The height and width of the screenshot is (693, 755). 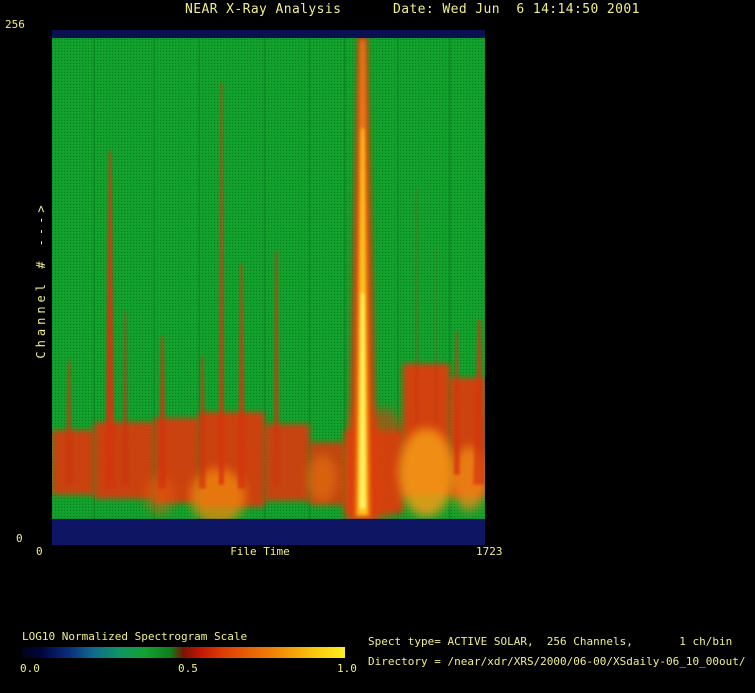 What do you see at coordinates (15, 24) in the screenshot?
I see `y-axis-max-label: 256` at bounding box center [15, 24].